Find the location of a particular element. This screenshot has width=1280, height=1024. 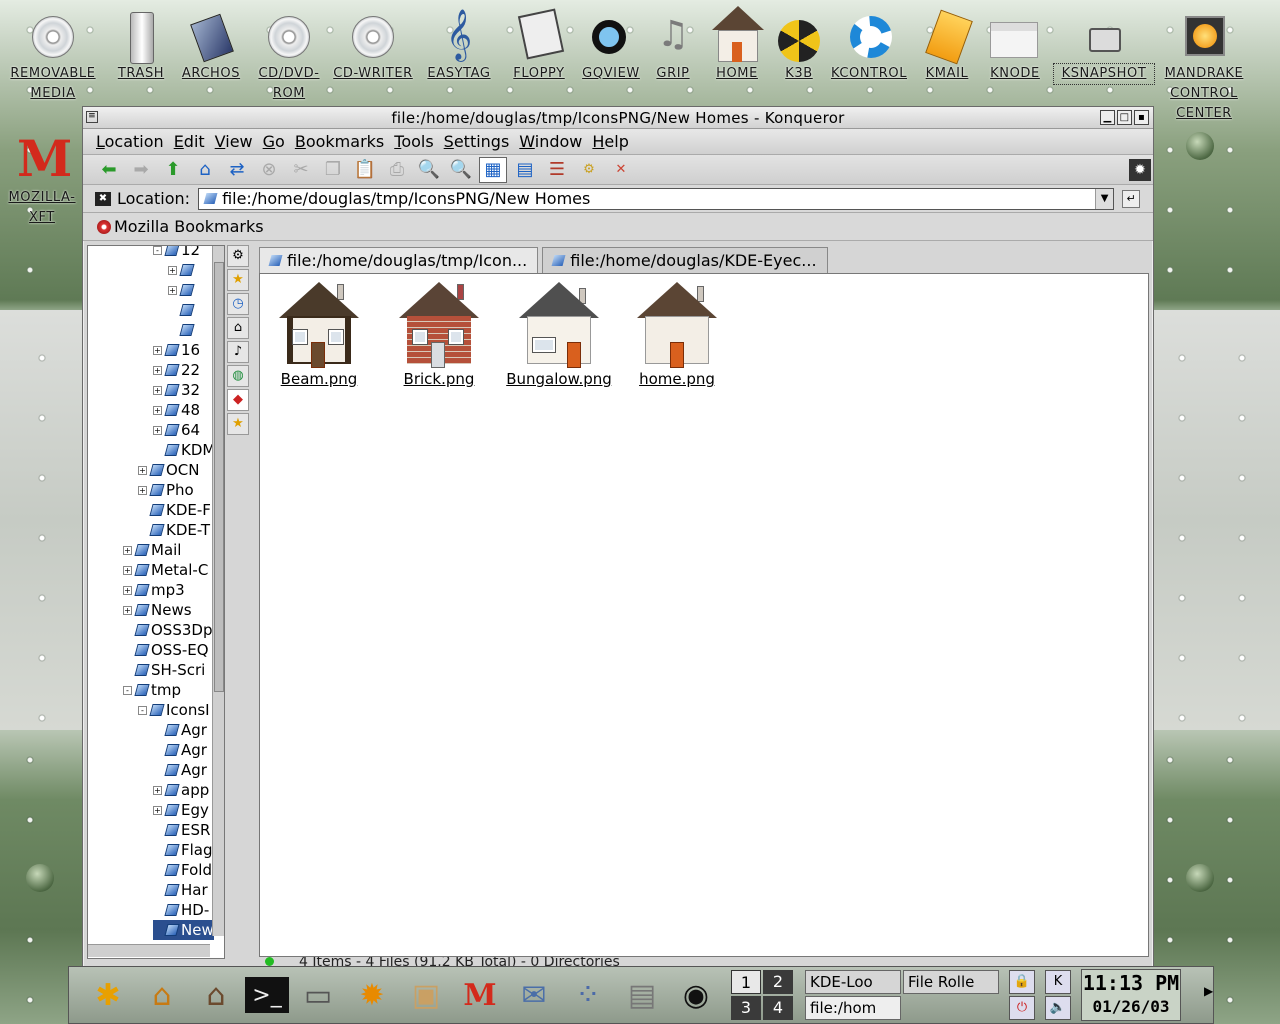

menu-tools: Tools is located at coordinates (413, 141).